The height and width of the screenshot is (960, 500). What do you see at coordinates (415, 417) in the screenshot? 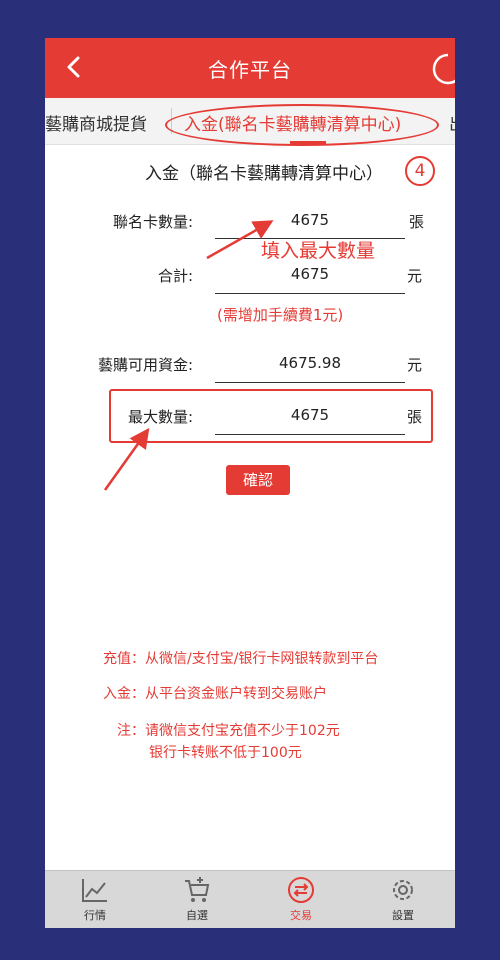
I see `max-quantity-unit: 張` at bounding box center [415, 417].